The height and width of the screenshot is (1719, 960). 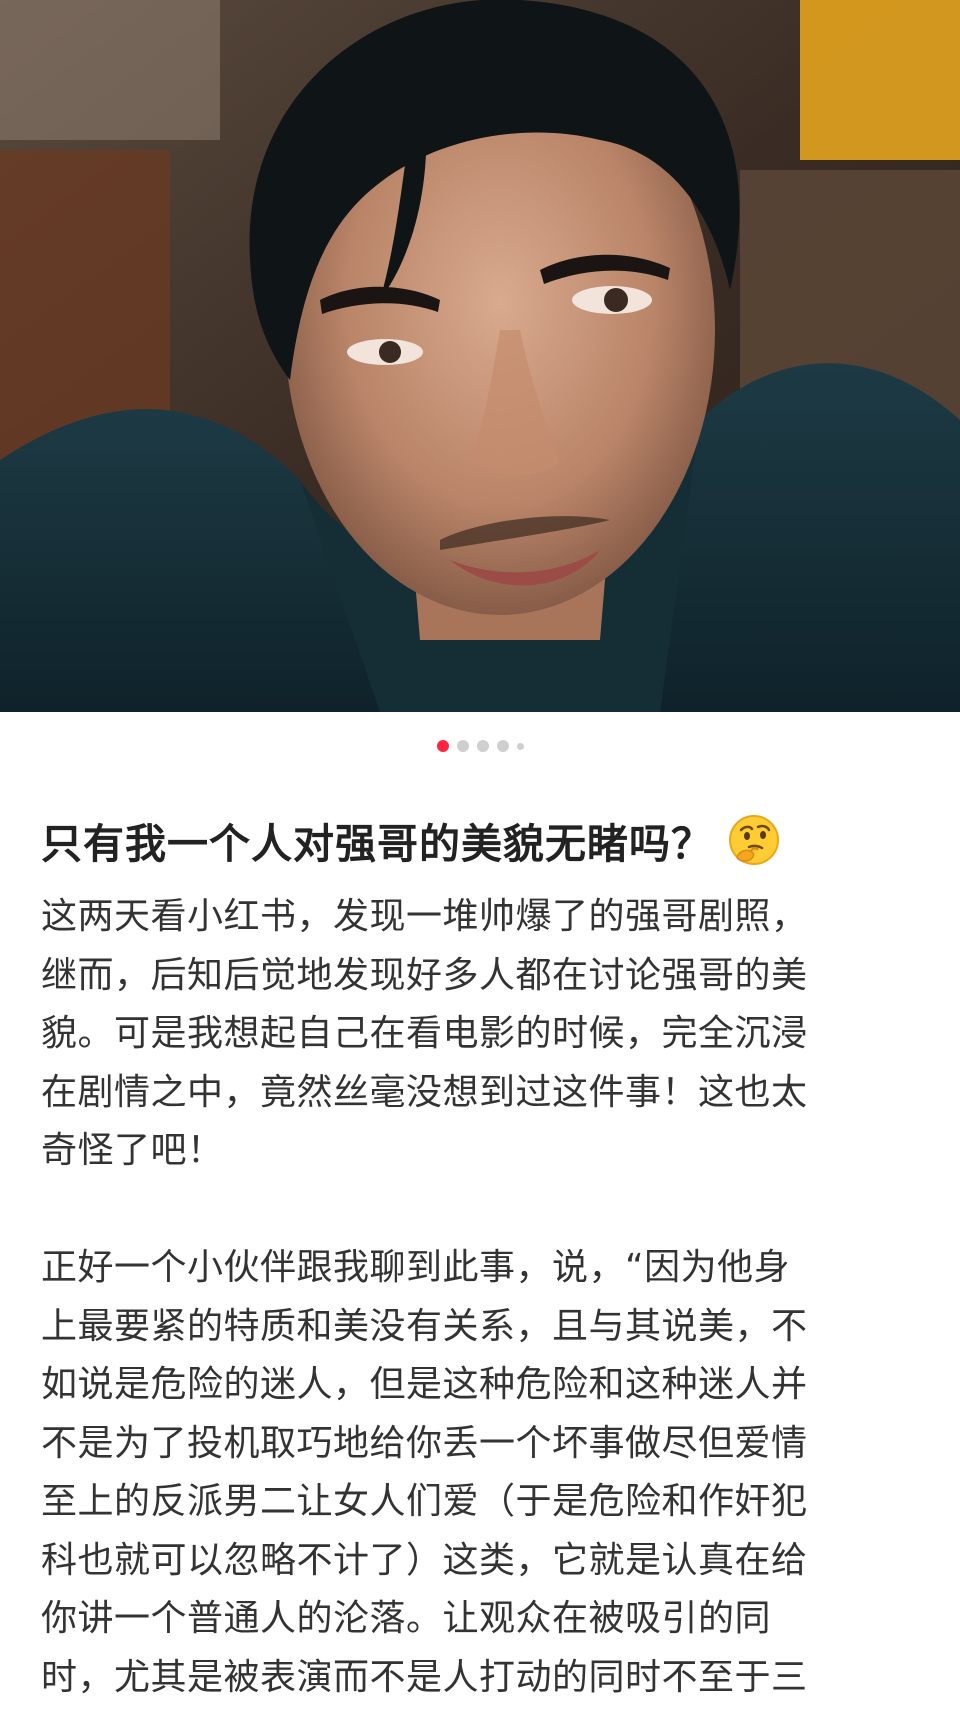 I want to click on carousel-indicator, so click(x=480, y=746).